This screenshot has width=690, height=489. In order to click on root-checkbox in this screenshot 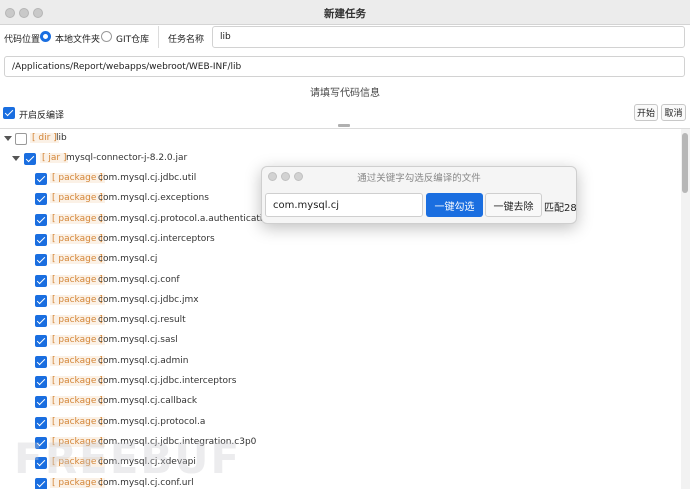, I will do `click(21, 139)`.